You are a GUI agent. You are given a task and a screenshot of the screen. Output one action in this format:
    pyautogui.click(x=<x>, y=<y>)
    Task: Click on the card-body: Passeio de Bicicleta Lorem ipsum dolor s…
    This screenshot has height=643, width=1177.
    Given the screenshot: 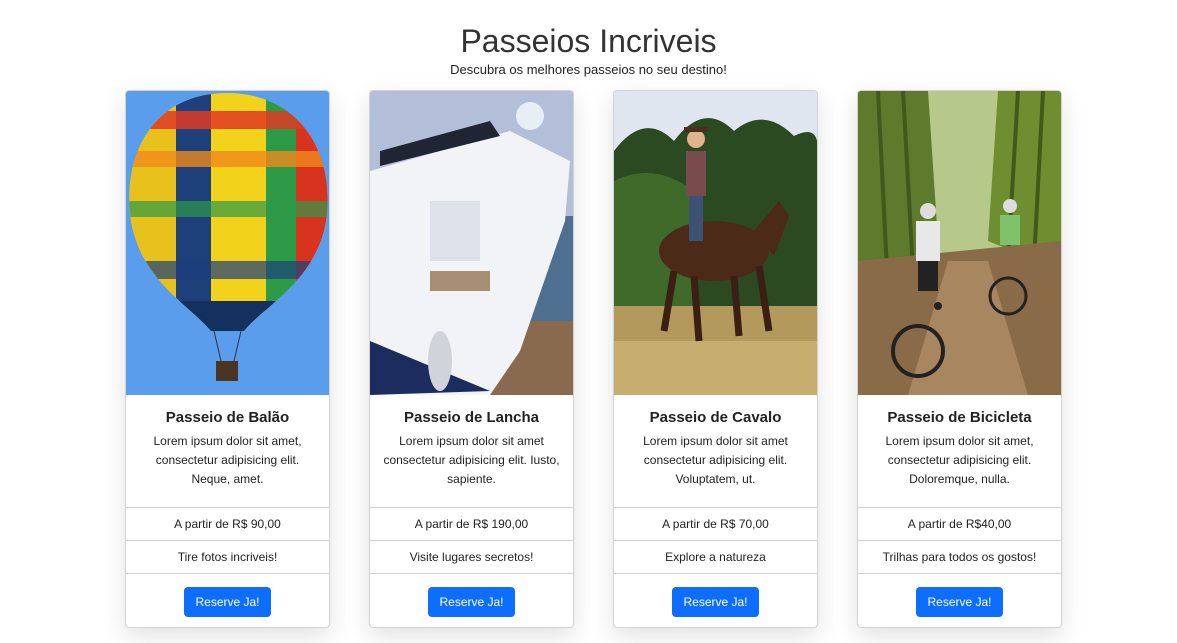 What is the action you would take?
    pyautogui.click(x=959, y=451)
    